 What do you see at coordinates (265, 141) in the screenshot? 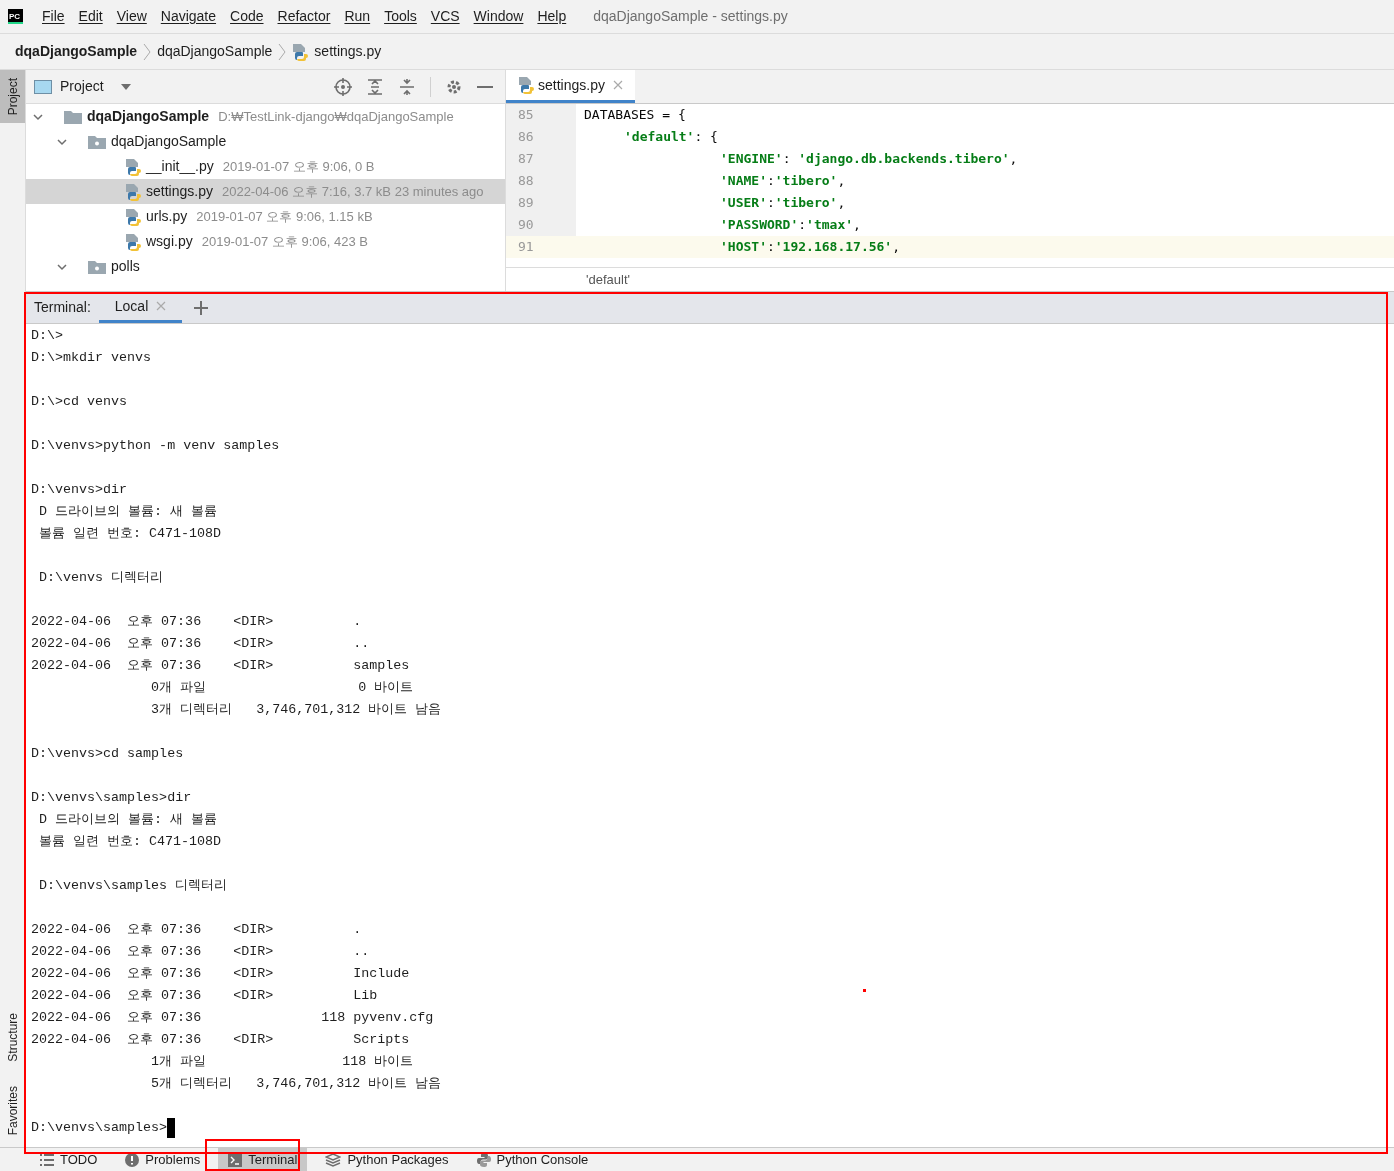
I see `tree-row: dqaDjangoSample` at bounding box center [265, 141].